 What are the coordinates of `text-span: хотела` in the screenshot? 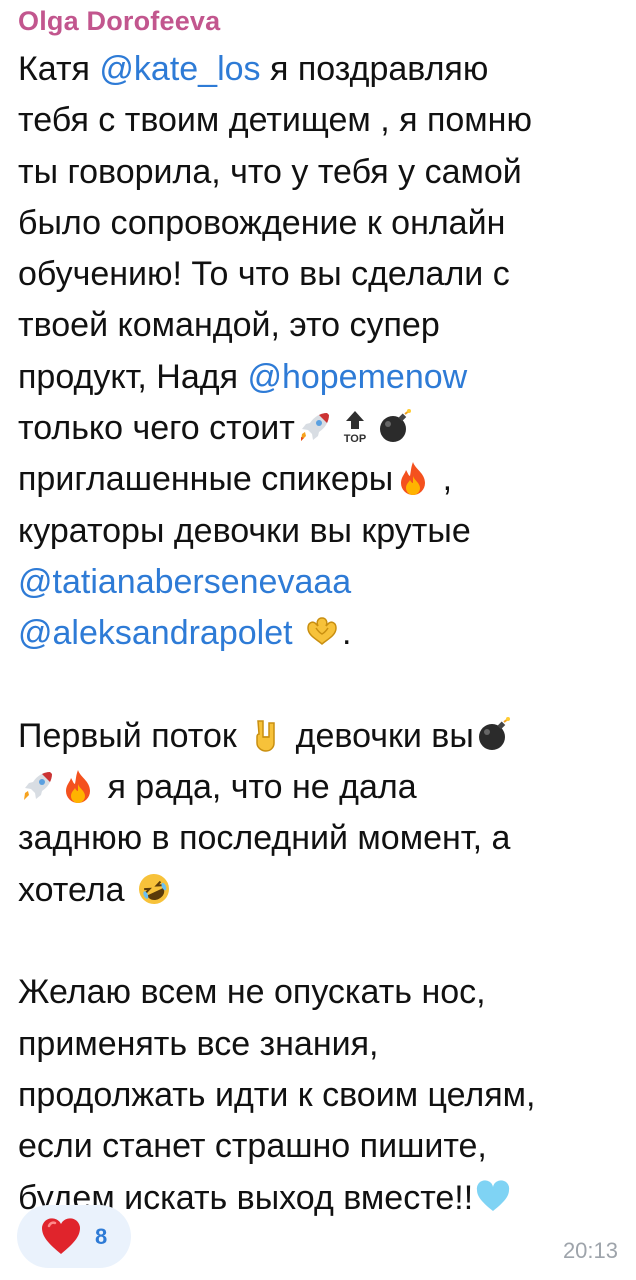 It's located at (76, 889).